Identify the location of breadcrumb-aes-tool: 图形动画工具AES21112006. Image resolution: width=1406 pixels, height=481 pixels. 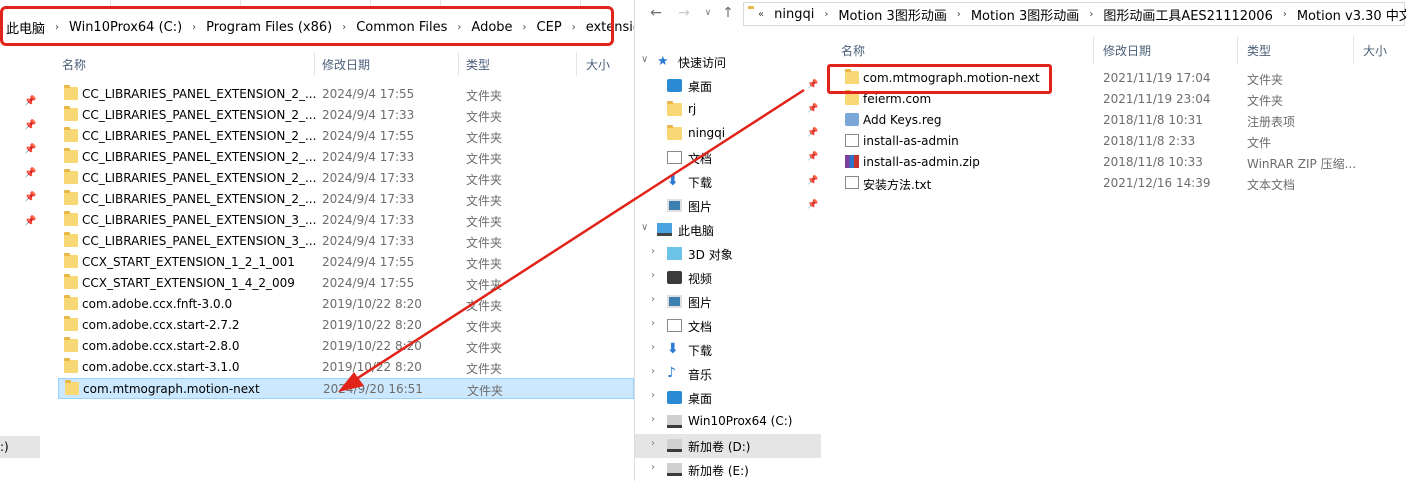
(1188, 14).